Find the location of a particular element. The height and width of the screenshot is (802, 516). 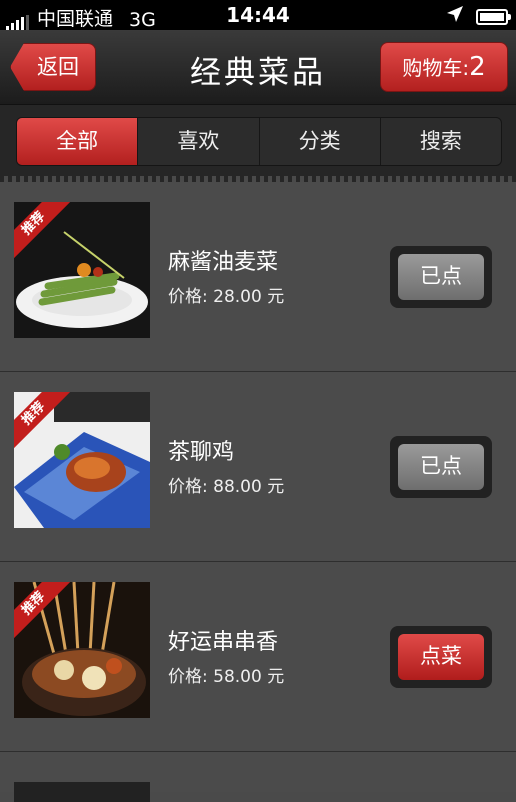

status-right is located at coordinates (478, 16).